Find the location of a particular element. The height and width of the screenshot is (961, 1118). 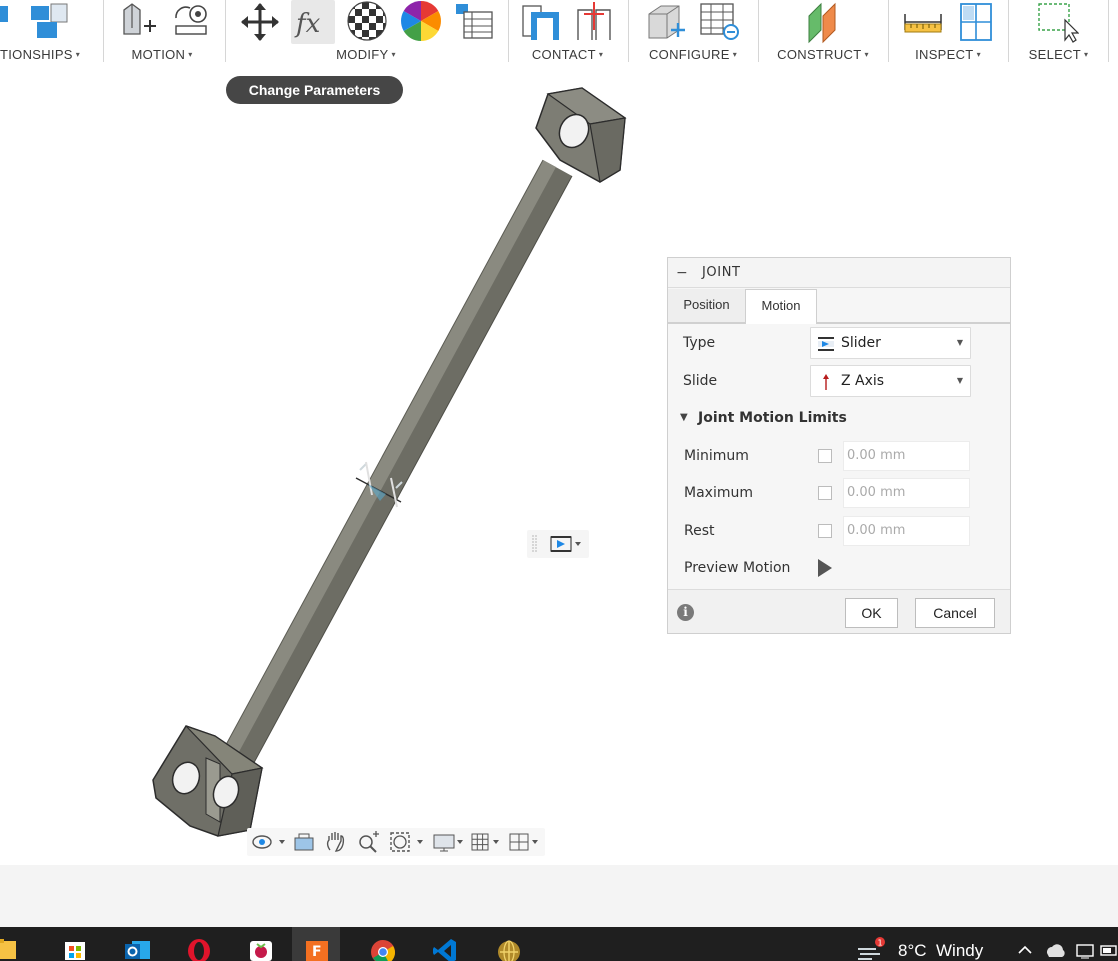

modify-menu: MODIFY ▾ is located at coordinates (366, 54).